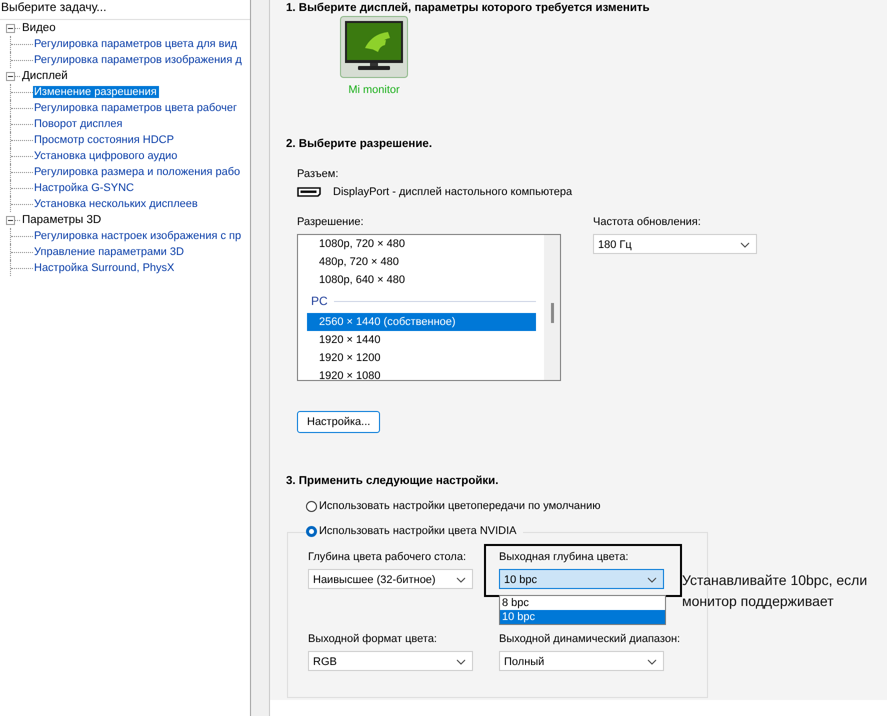  What do you see at coordinates (421, 262) in the screenshot?
I see `resolution-option: 480p, 720 × 480` at bounding box center [421, 262].